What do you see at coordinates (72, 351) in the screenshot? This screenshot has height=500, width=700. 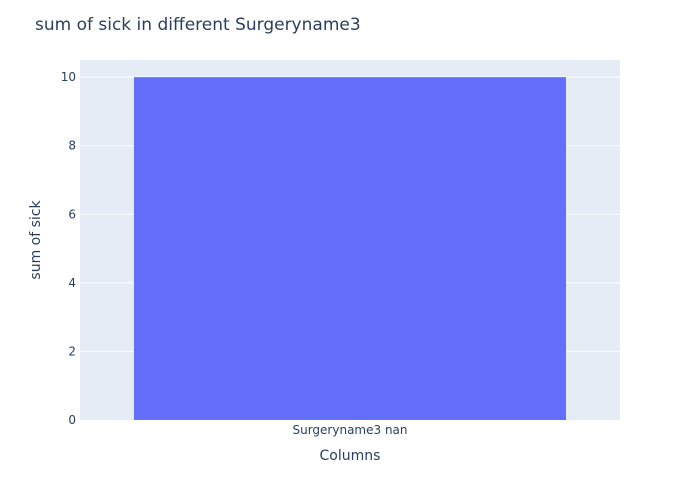 I see `y-tick-label: 2` at bounding box center [72, 351].